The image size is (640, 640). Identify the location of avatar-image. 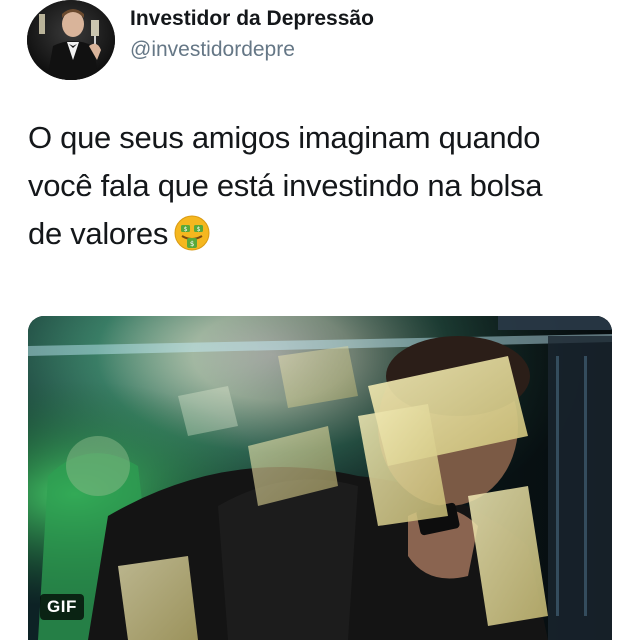
(71, 40).